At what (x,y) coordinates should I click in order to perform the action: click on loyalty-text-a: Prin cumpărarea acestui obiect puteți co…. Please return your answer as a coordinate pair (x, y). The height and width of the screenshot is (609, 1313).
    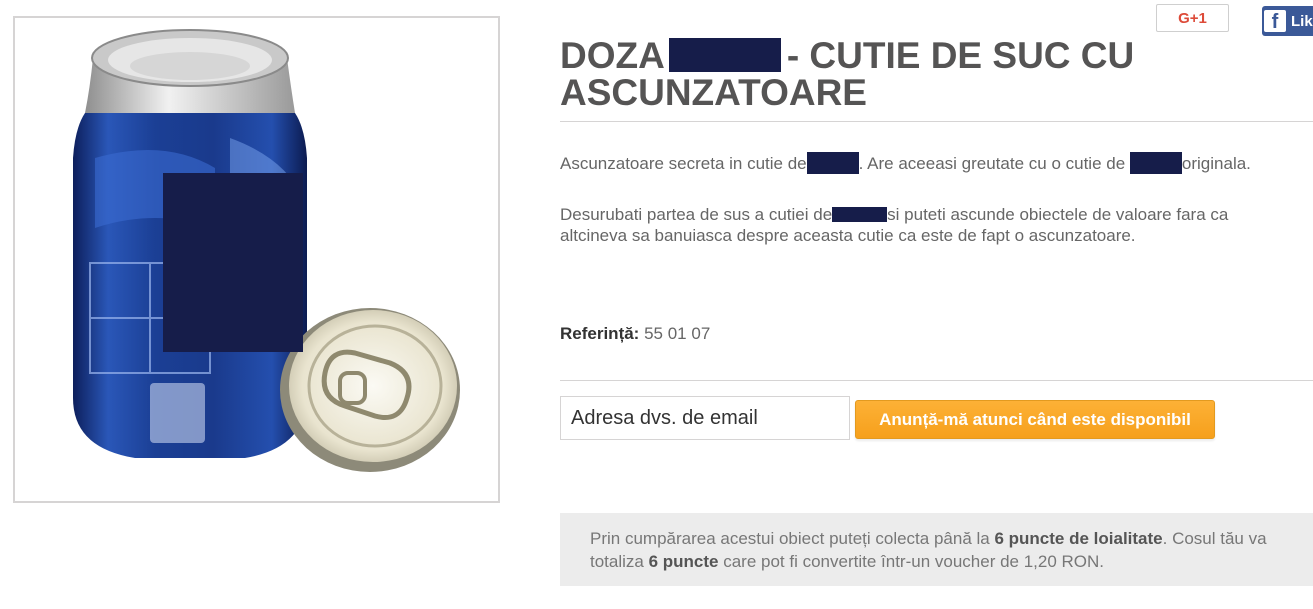
    Looking at the image, I should click on (792, 538).